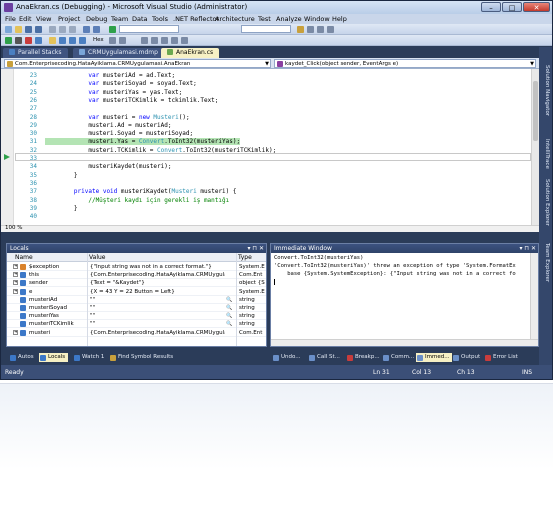 This screenshot has height=506, width=553. Describe the element at coordinates (18, 40) in the screenshot. I see `break-all-icon` at that location.